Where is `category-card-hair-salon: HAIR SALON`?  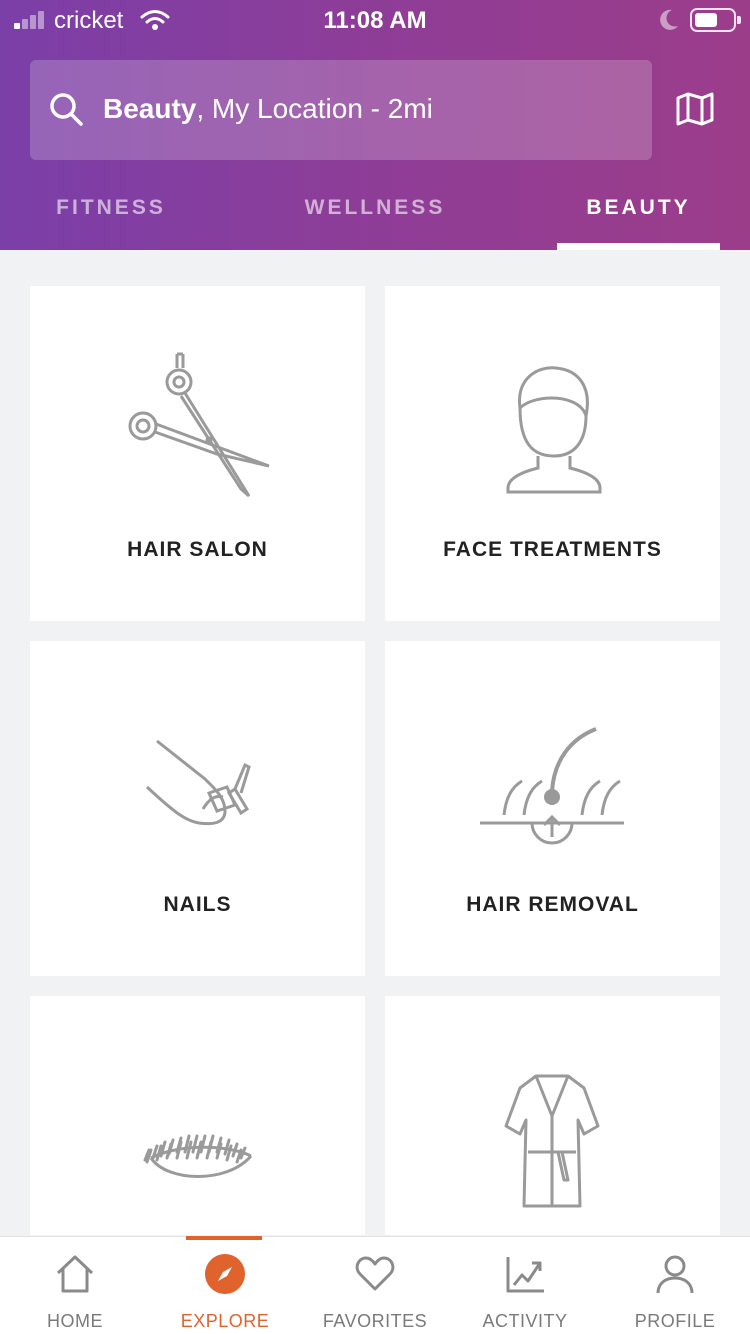
category-card-hair-salon: HAIR SALON is located at coordinates (197, 453).